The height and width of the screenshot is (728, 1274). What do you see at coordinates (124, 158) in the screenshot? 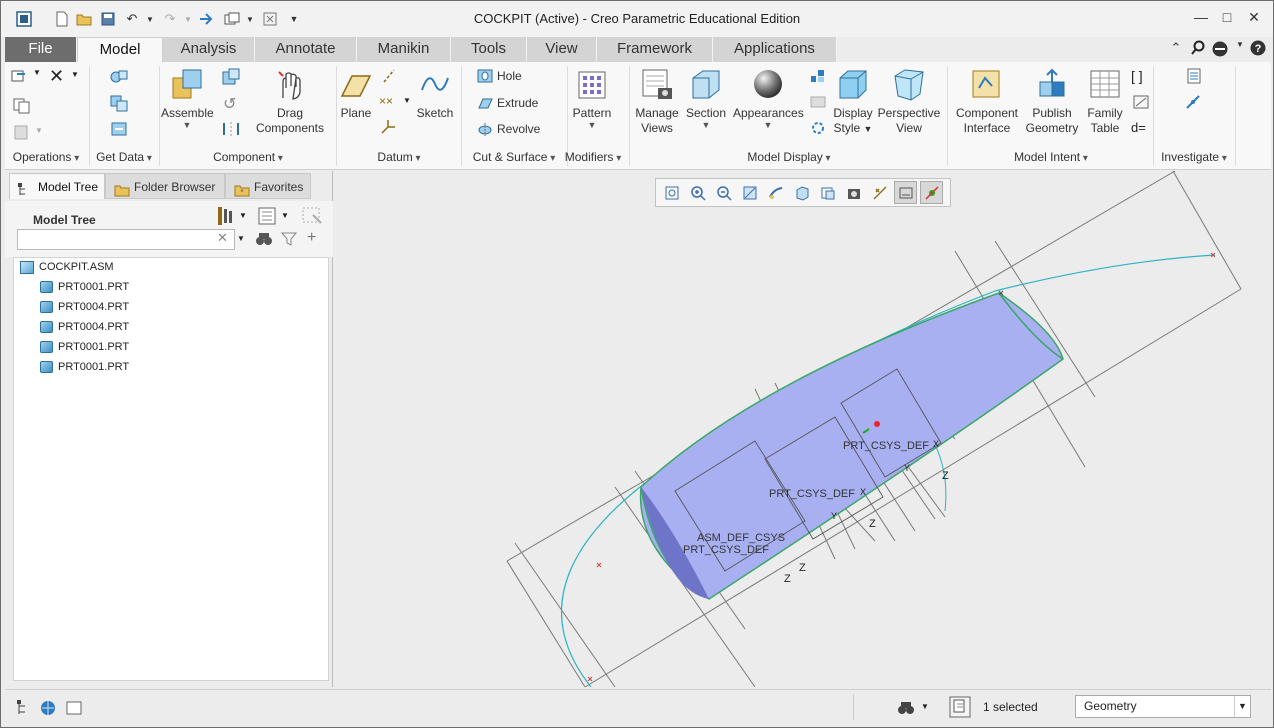
I see `group-get-data-label: Get Data` at bounding box center [124, 158].